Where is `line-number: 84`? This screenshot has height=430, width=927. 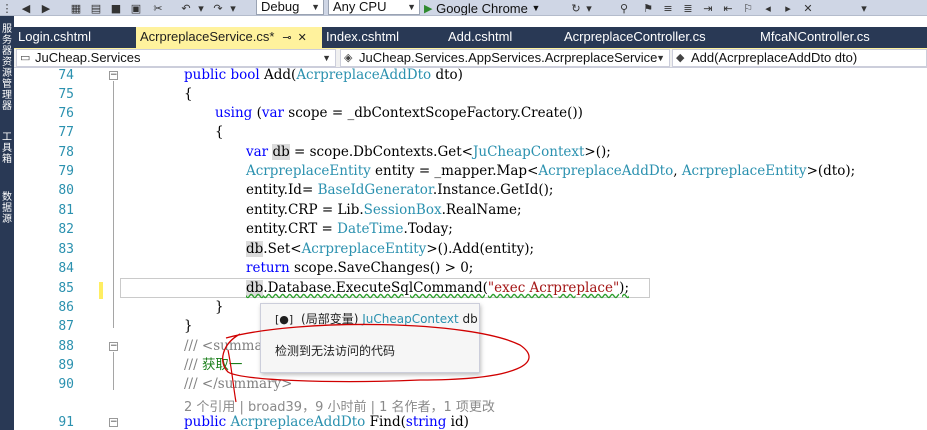
line-number: 84 is located at coordinates (66, 268).